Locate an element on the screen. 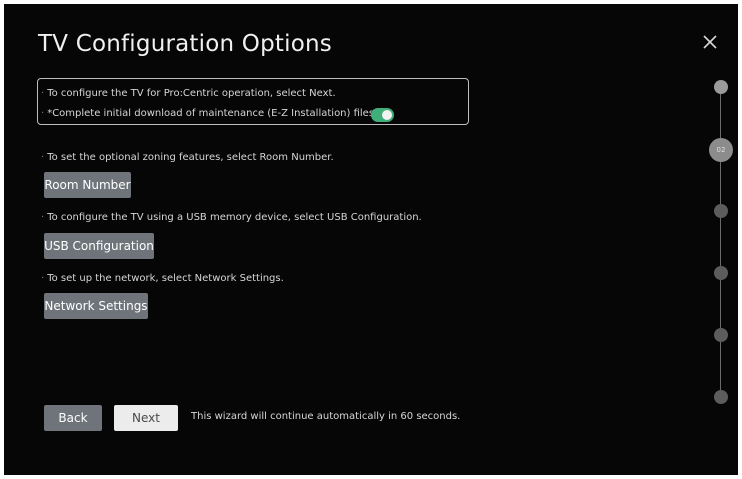  close-icon is located at coordinates (710, 42).